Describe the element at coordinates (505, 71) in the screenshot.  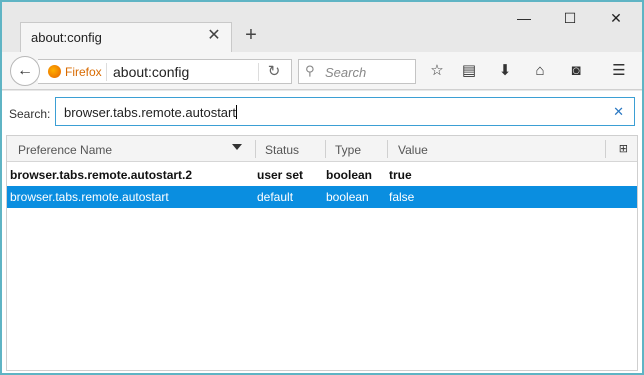
I see `download-icon: ⬇` at that location.